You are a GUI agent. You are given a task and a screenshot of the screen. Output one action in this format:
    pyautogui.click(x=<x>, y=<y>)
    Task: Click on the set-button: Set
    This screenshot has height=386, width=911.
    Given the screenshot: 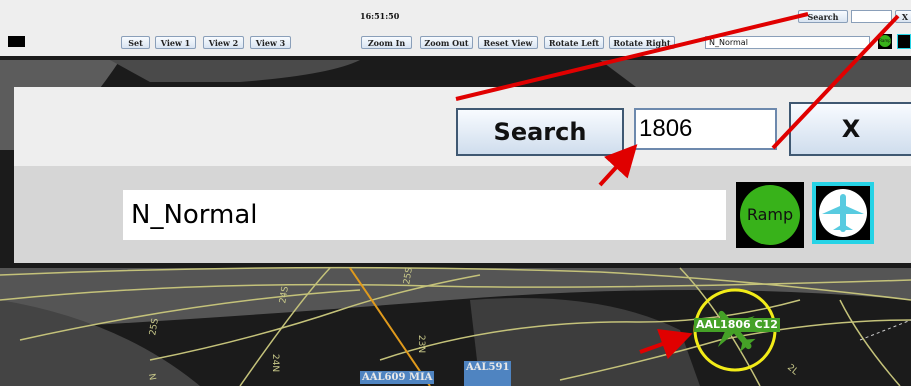 What is the action you would take?
    pyautogui.click(x=135, y=42)
    